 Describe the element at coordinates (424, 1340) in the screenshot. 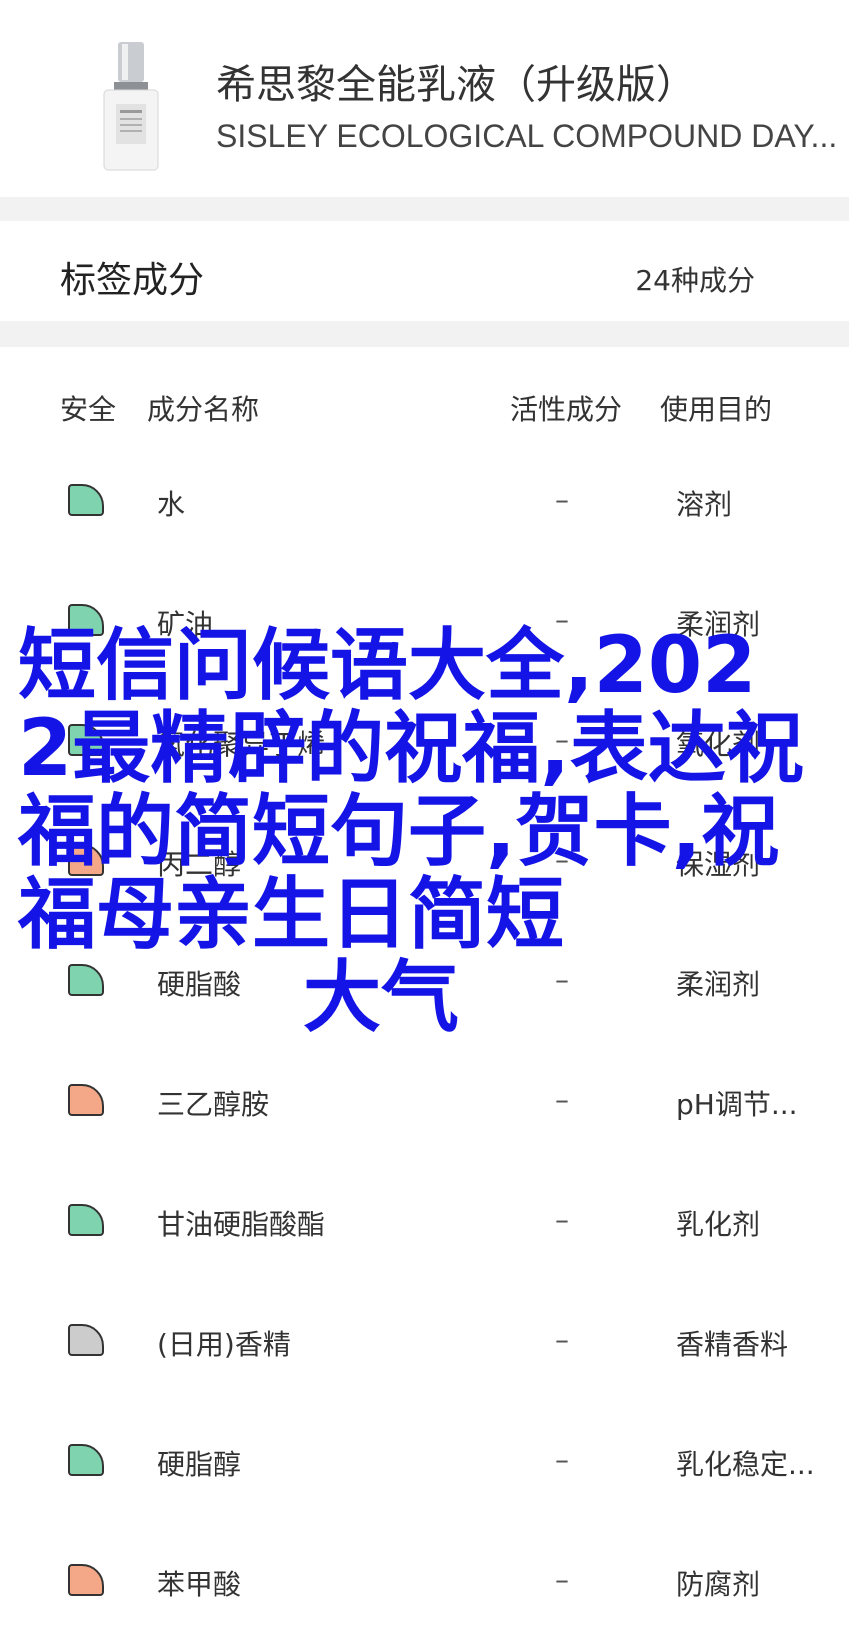

I see `table-row: (日用)香精 – 香精香料` at that location.